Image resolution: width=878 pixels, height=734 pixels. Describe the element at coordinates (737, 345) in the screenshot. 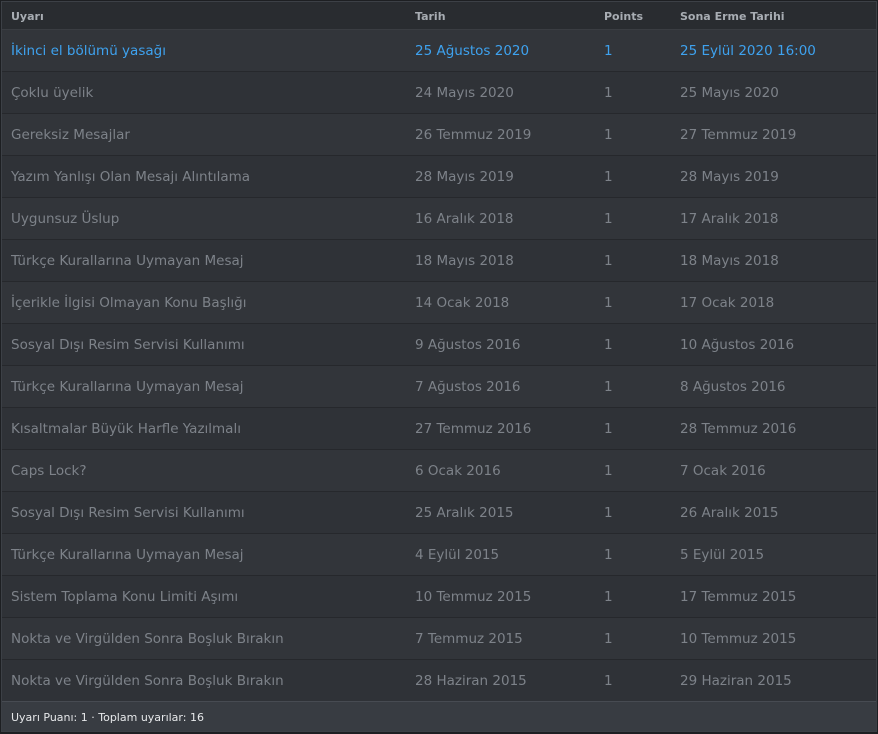

I see `cell-expiry: 10 Ağustos 2016` at that location.